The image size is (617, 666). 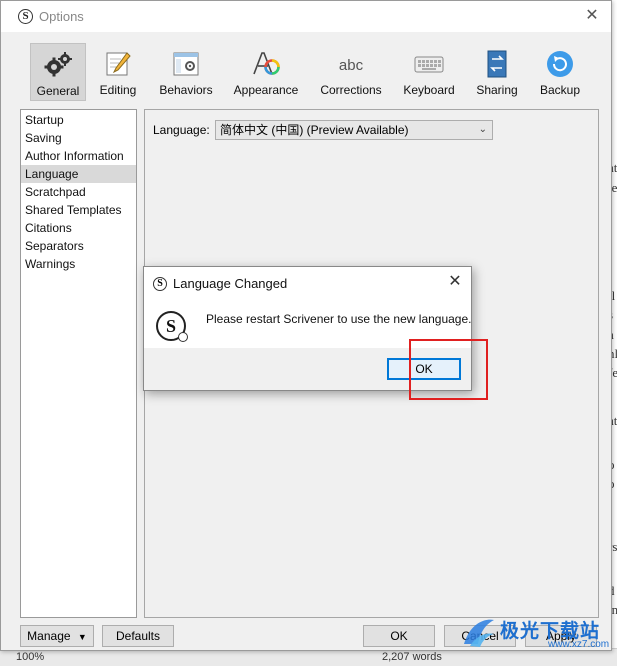 I want to click on tab-corrections: abc Corrections, so click(x=351, y=72).